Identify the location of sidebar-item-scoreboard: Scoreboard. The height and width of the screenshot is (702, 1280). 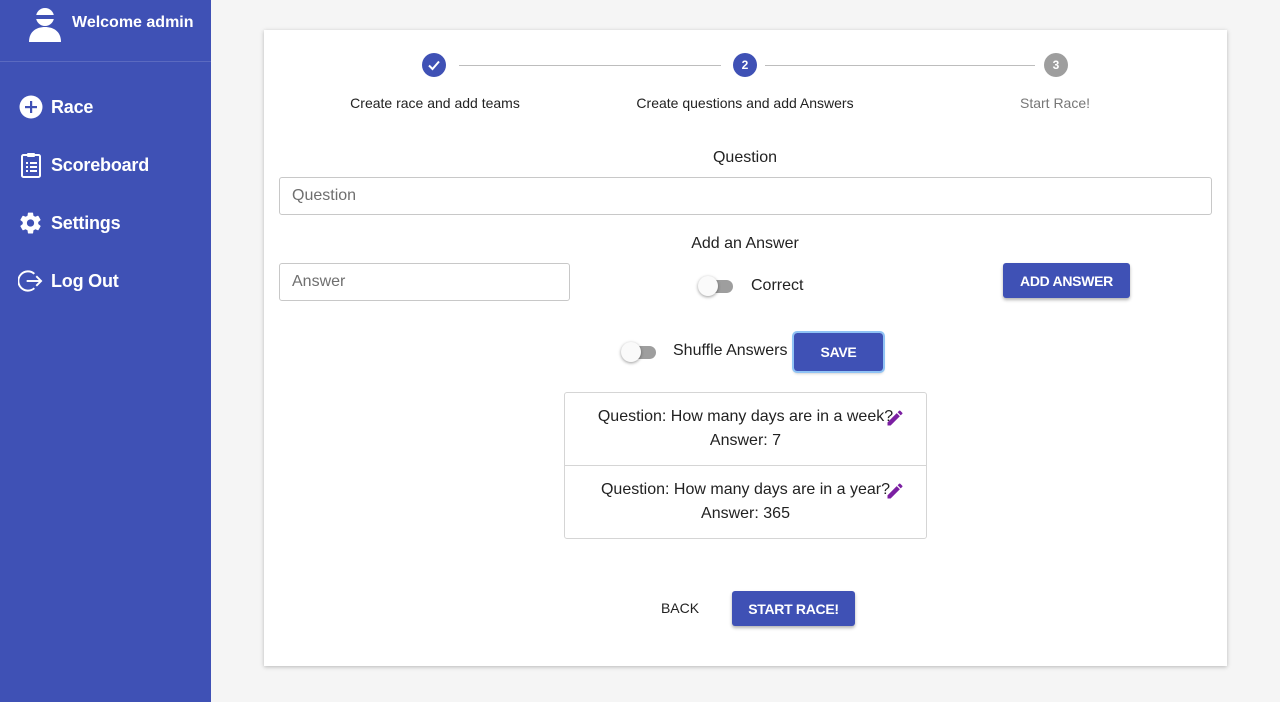
(105, 165).